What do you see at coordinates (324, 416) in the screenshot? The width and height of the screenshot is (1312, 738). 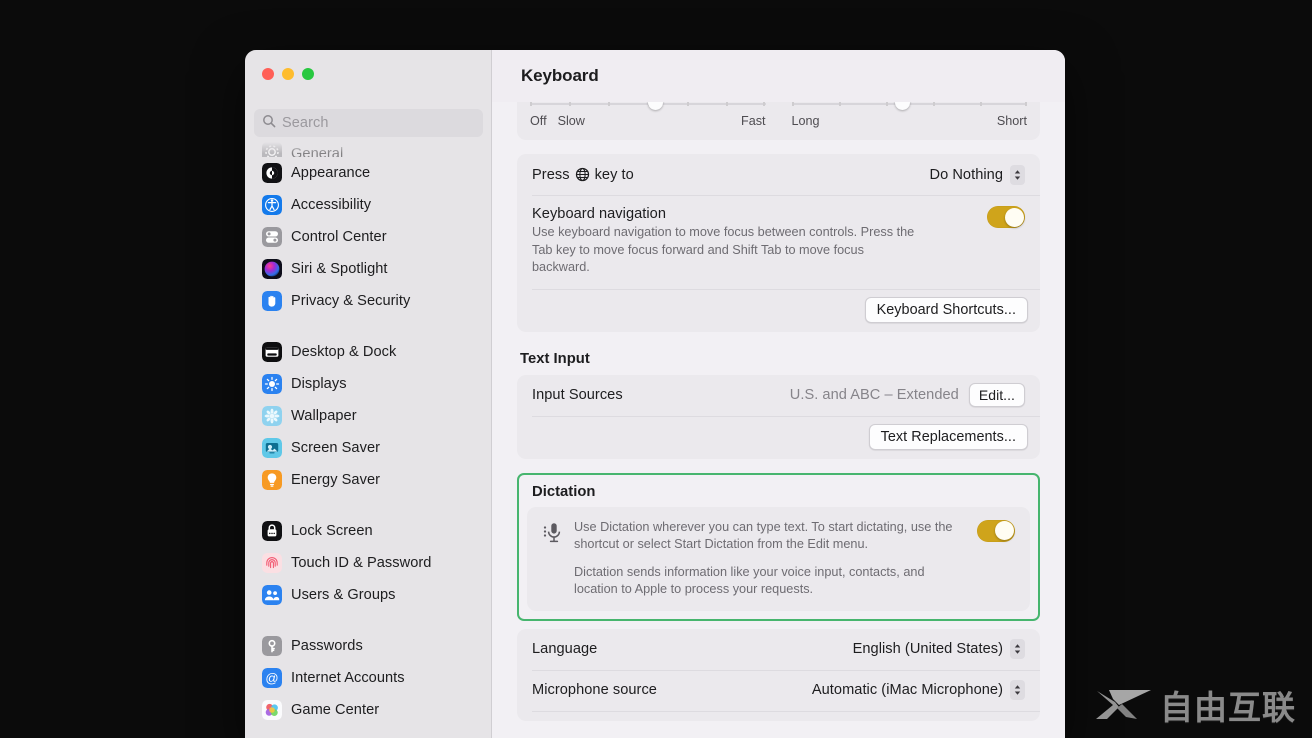 I see `sidebar-item-label: Wallpaper` at bounding box center [324, 416].